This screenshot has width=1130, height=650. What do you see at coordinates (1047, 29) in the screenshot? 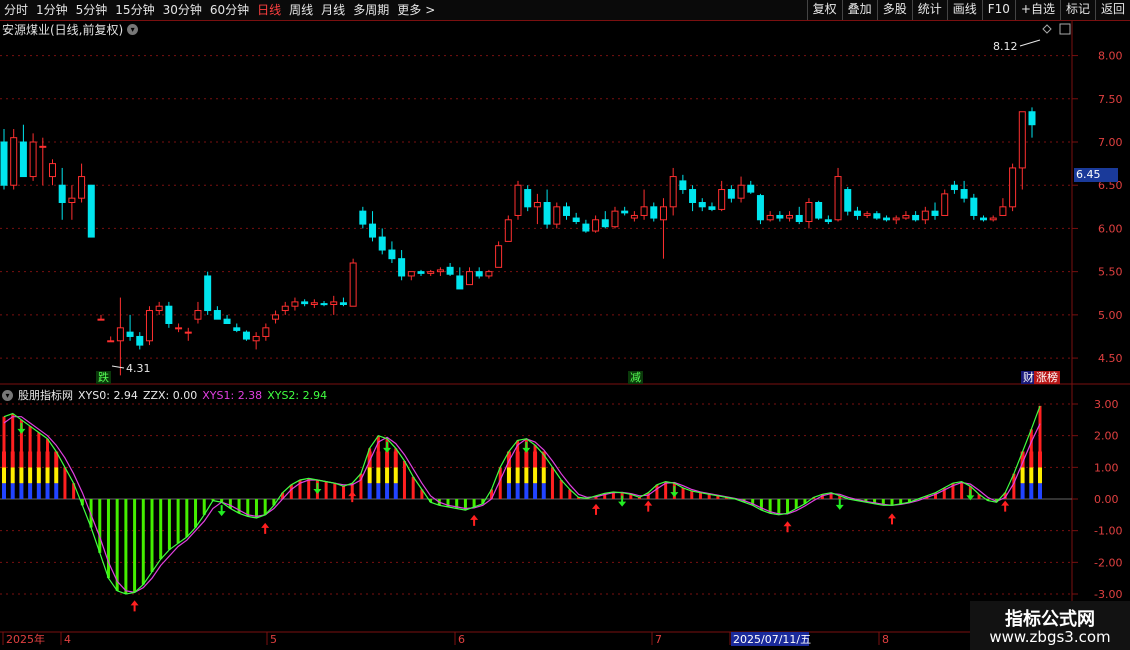
I see `diamond-icon` at bounding box center [1047, 29].